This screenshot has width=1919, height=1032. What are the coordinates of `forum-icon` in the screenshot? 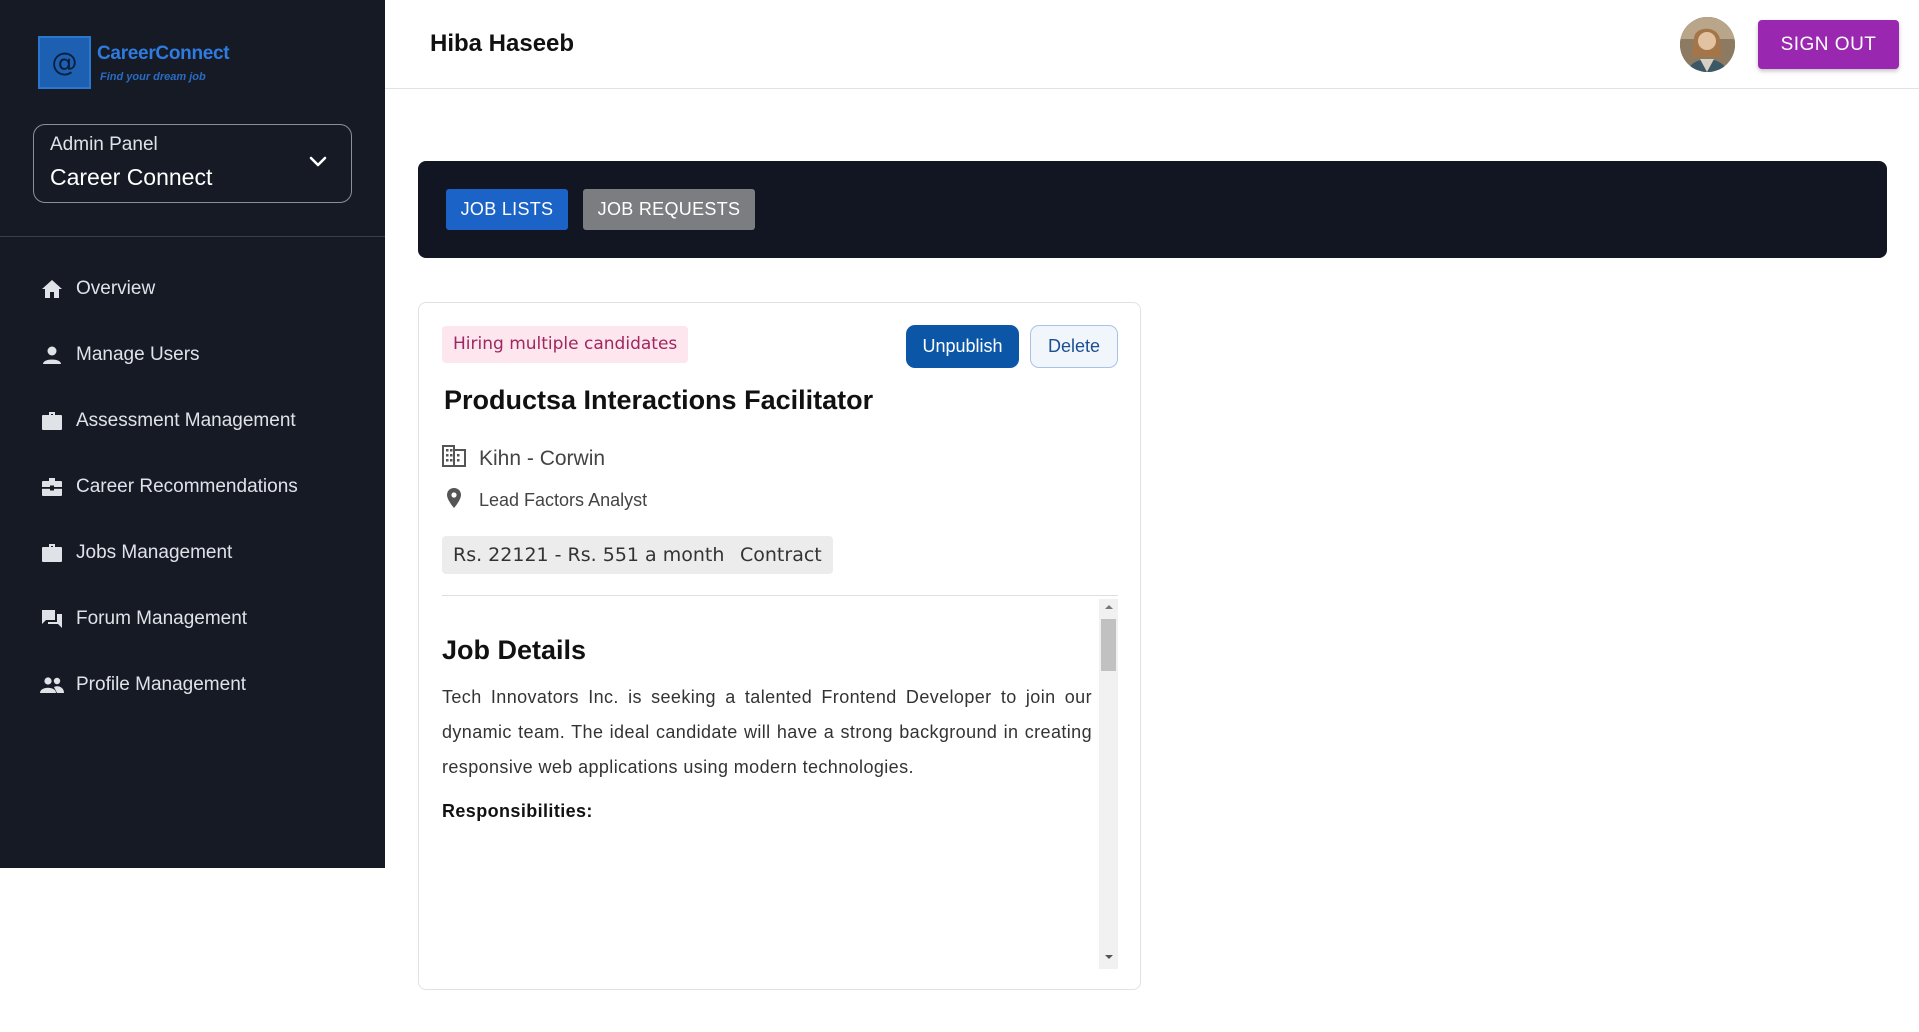 It's located at (52, 619).